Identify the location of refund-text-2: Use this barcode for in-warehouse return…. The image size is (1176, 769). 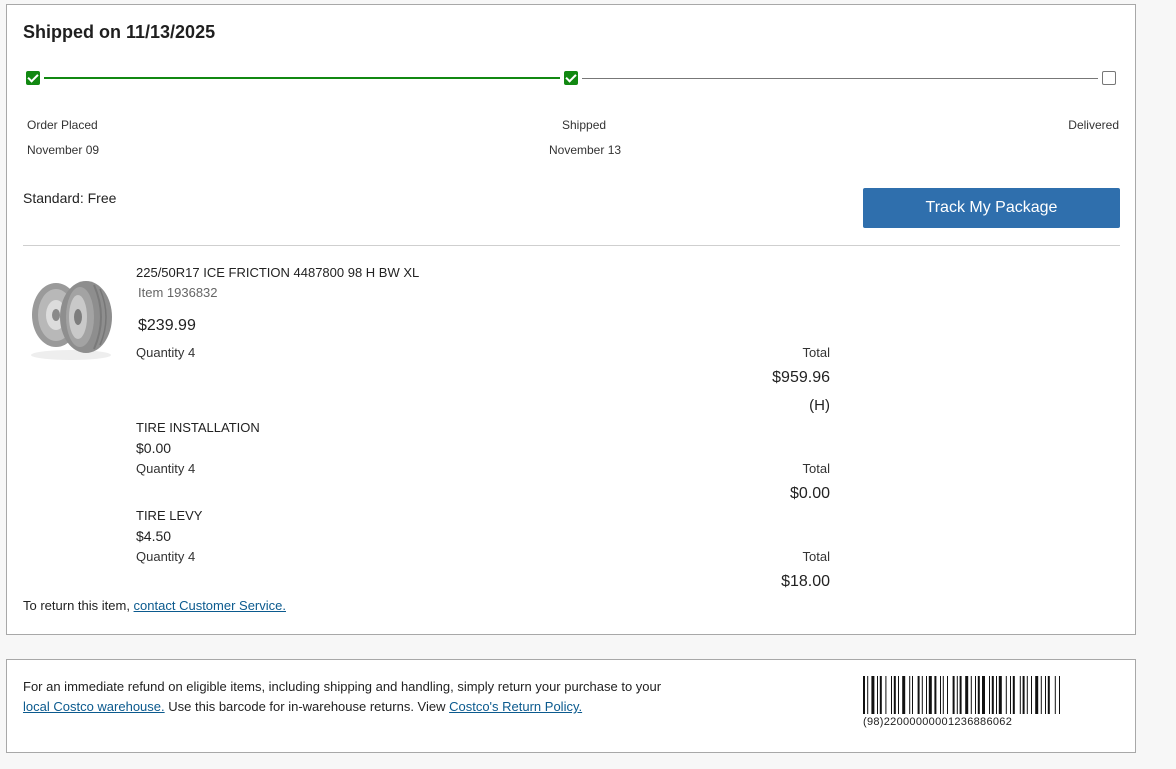
(307, 706).